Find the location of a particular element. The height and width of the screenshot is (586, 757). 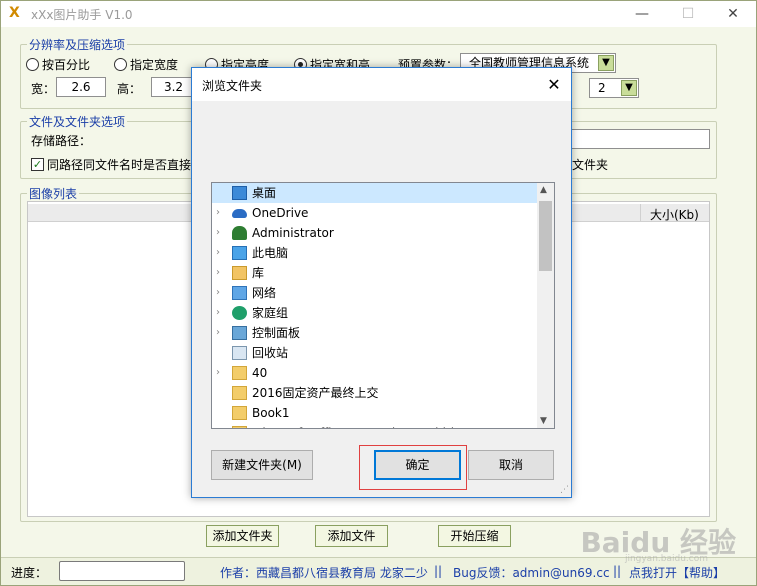

library-icon is located at coordinates (239, 273).